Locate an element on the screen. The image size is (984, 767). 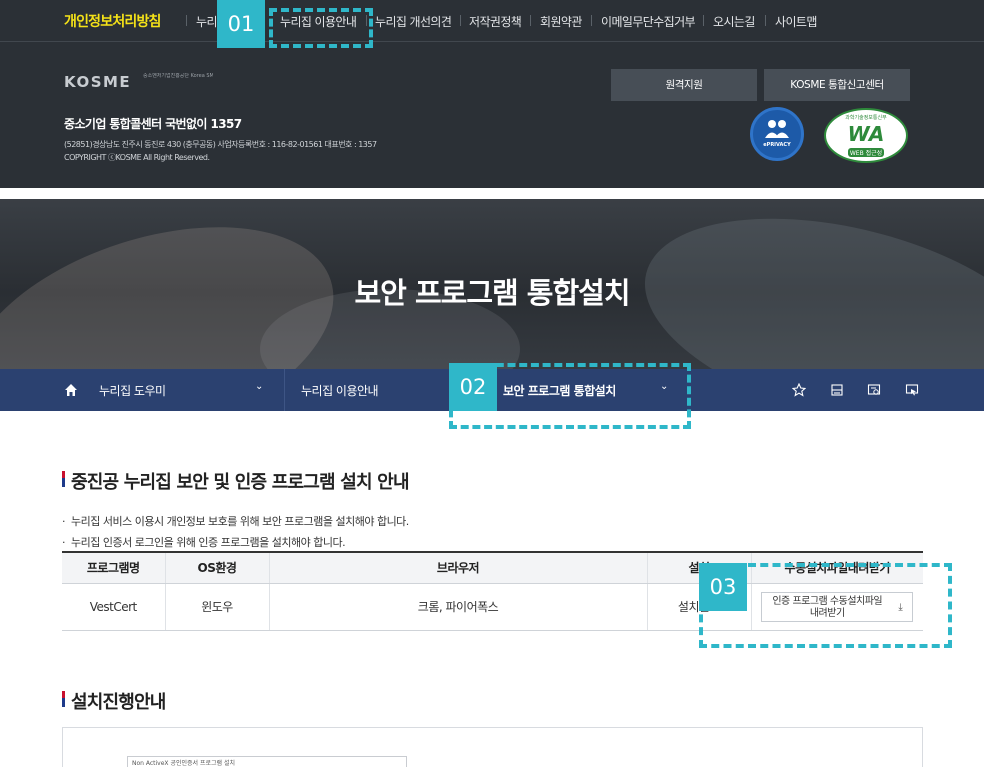
call-center-text: 중소기업 통합콜센터 국번없이 1357 is located at coordinates (153, 124).